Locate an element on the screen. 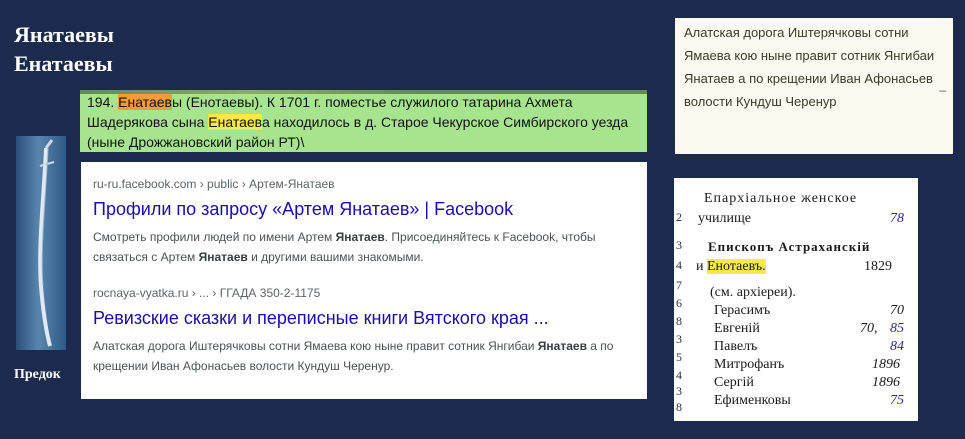 This screenshot has width=965, height=439. margin-mark: 6 is located at coordinates (679, 303).